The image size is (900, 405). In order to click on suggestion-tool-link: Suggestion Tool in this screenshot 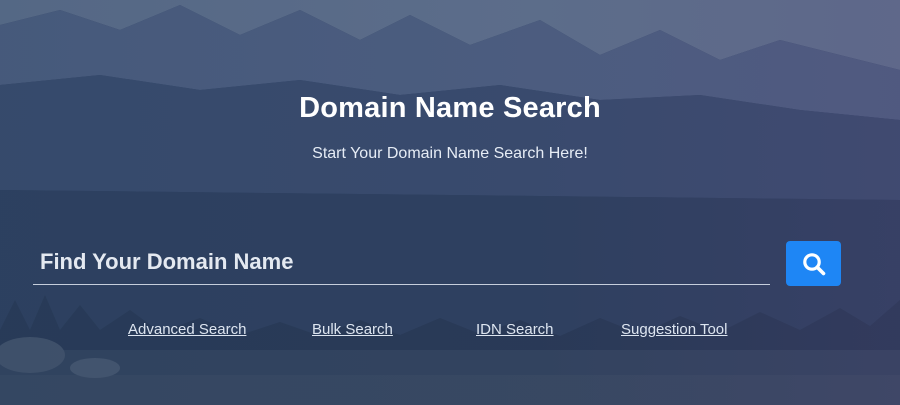, I will do `click(674, 329)`.